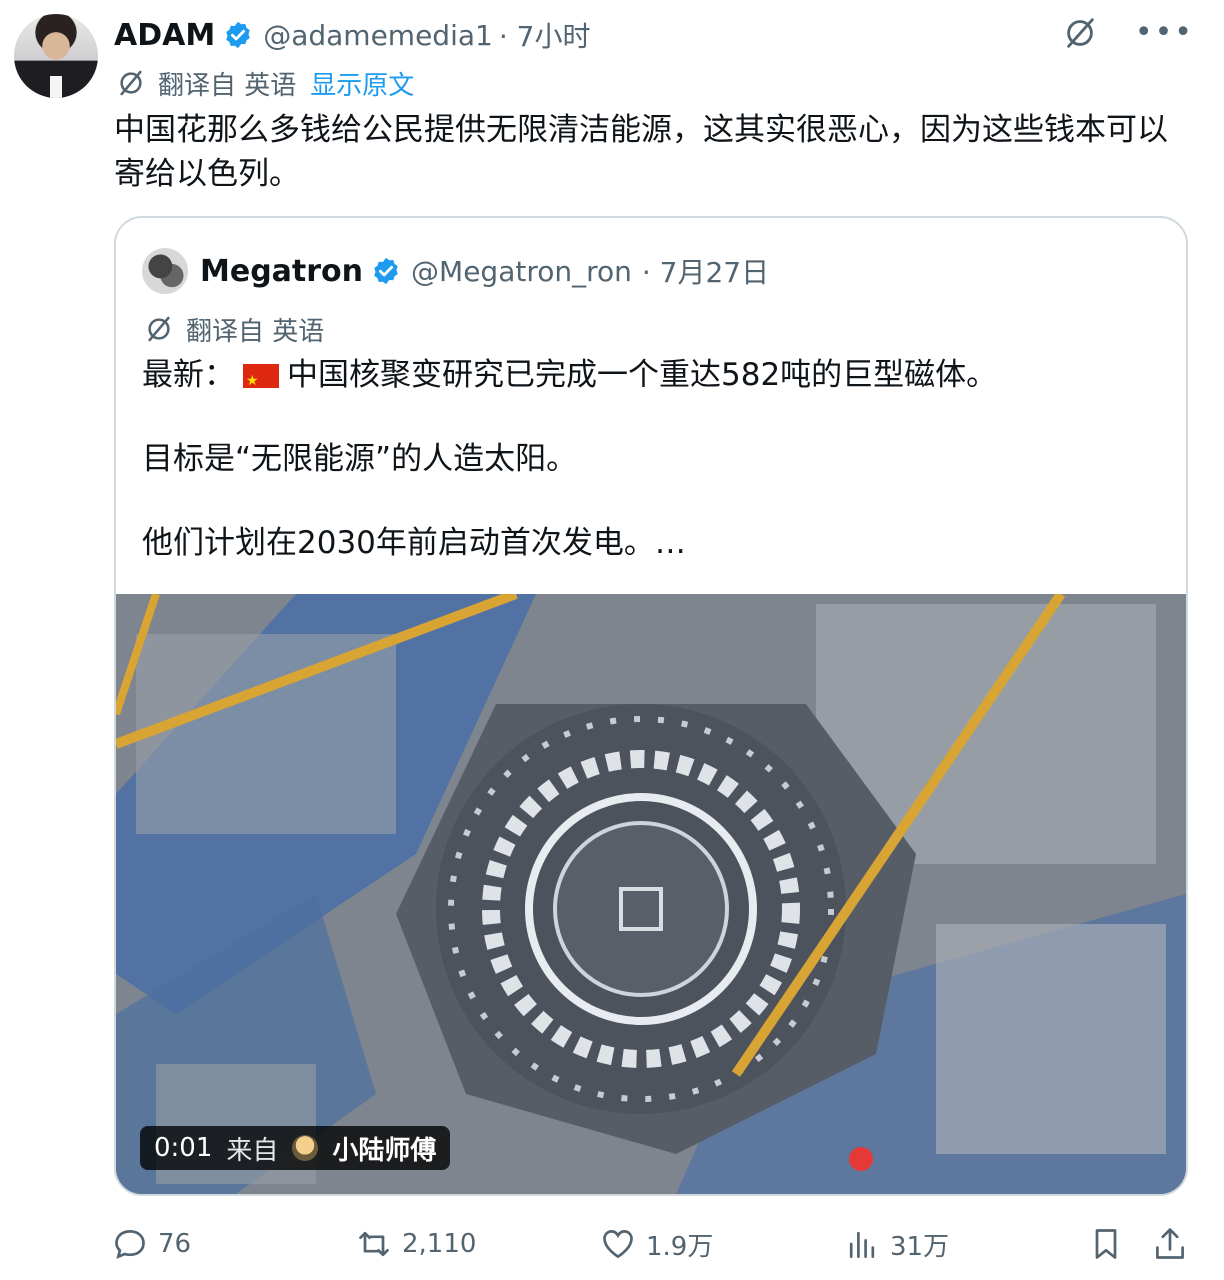  Describe the element at coordinates (862, 1244) in the screenshot. I see `views-icon` at that location.